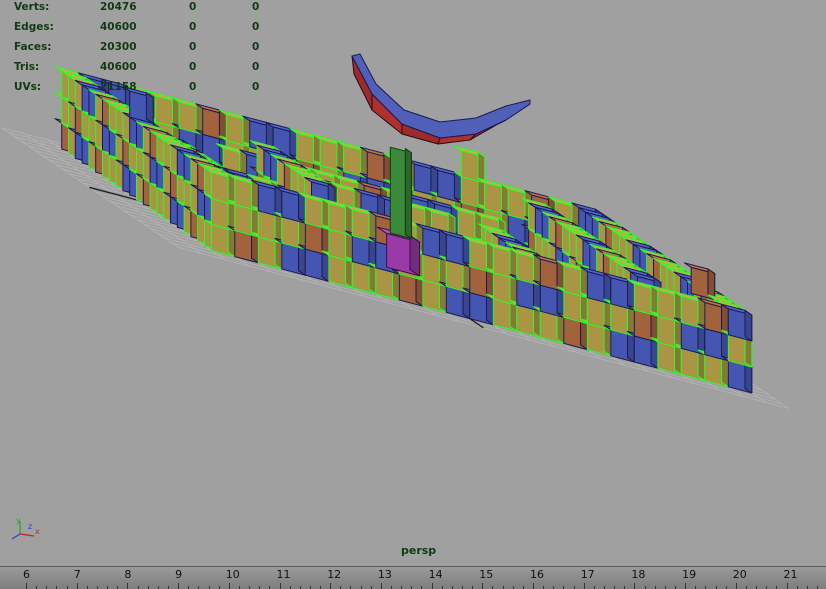  What do you see at coordinates (435, 574) in the screenshot?
I see `timeline-frame-label: 14` at bounding box center [435, 574].